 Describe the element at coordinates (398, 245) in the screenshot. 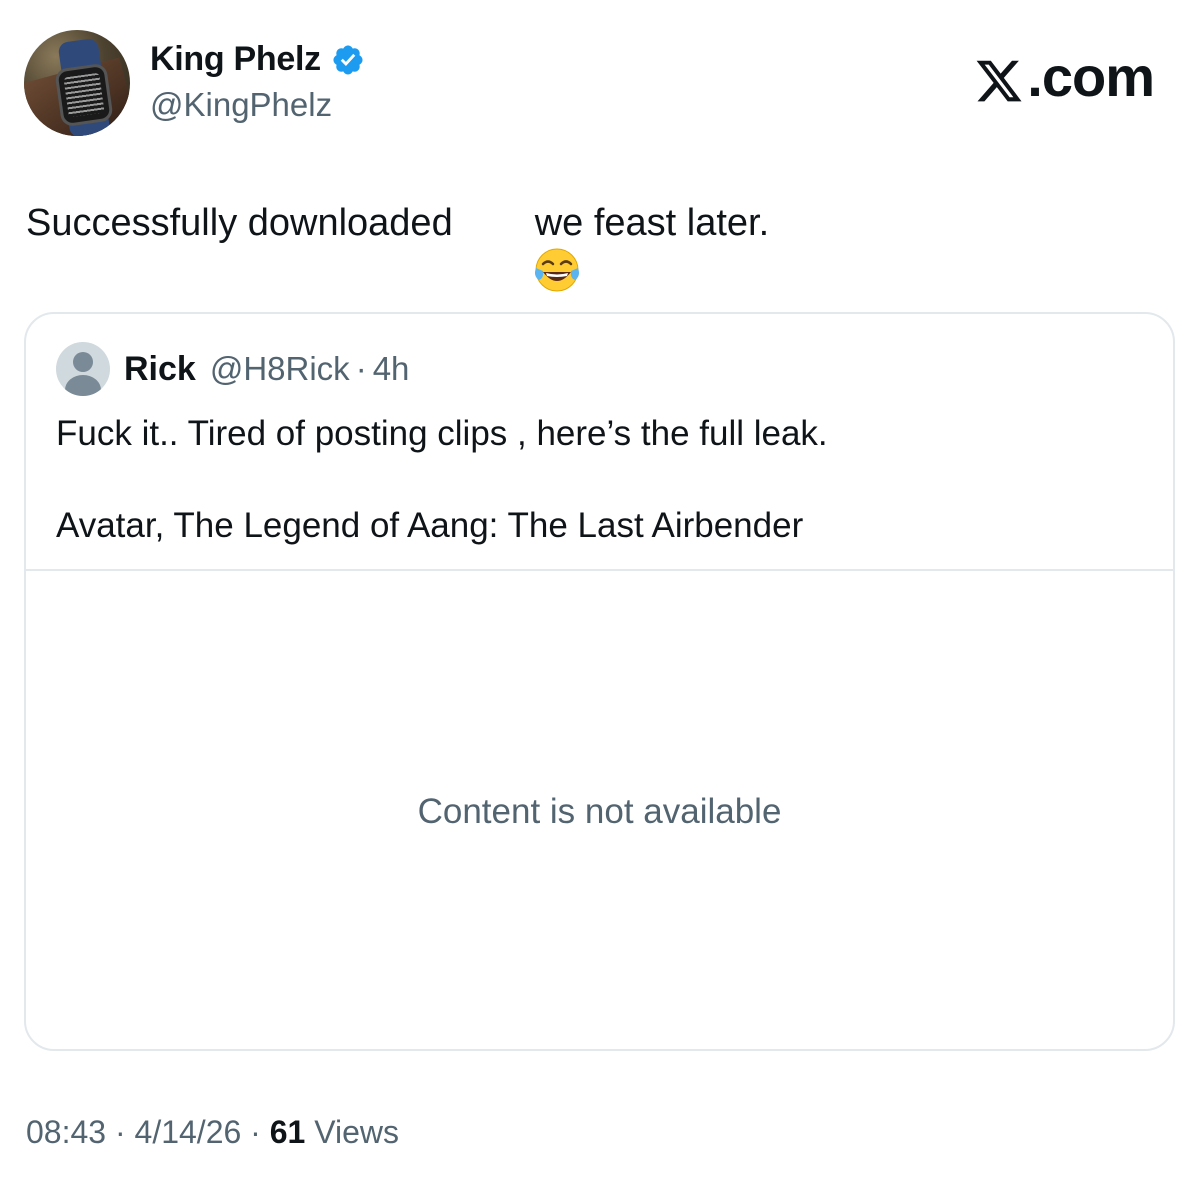

I see `tweet-text: Successfully downloaded we feast later.` at that location.